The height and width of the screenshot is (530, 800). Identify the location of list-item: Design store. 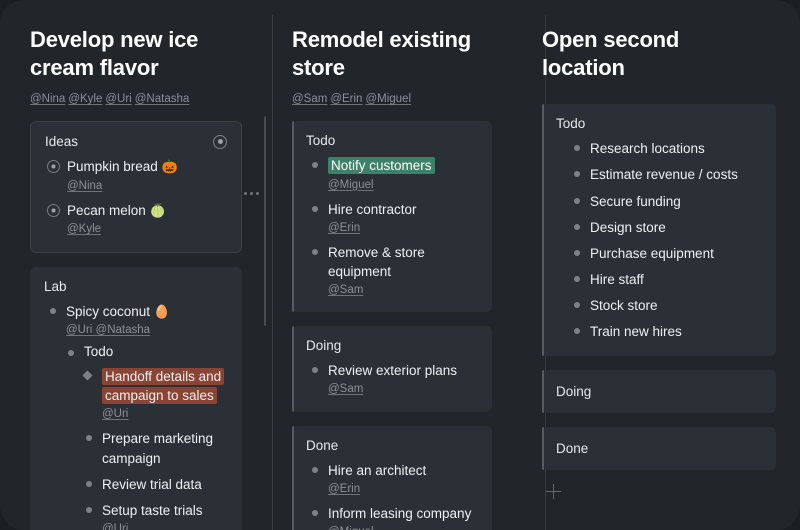
(665, 227).